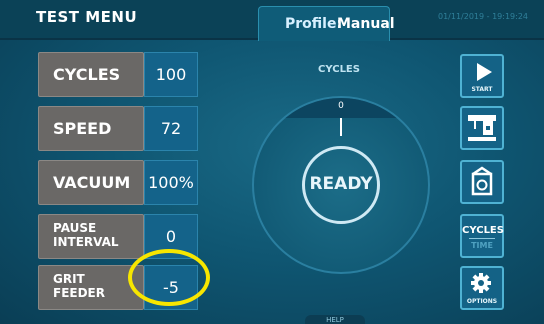 This screenshot has height=324, width=544. Describe the element at coordinates (86, 242) in the screenshot. I see `pause-interval-label-line2: INTERVAL` at that location.